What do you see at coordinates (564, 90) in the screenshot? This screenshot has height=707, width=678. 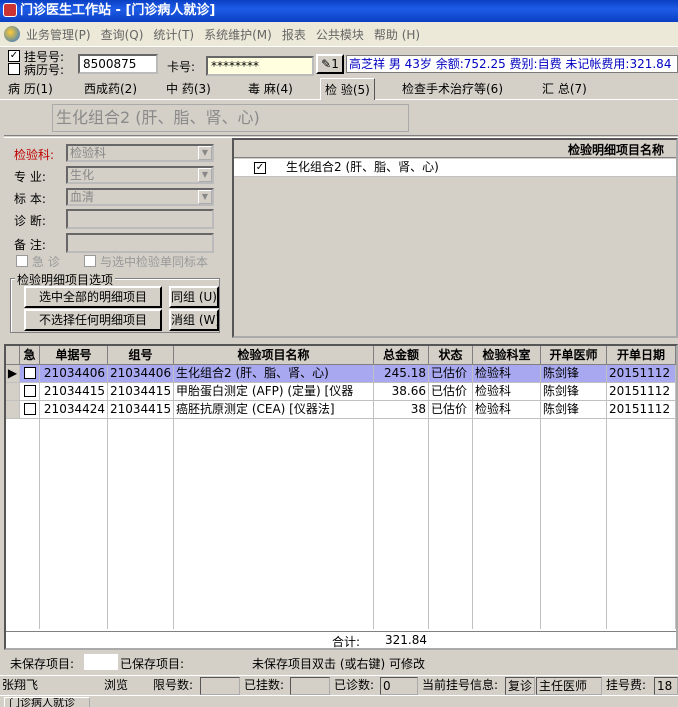 I see `tab-summary: 汇 总(7)` at bounding box center [564, 90].